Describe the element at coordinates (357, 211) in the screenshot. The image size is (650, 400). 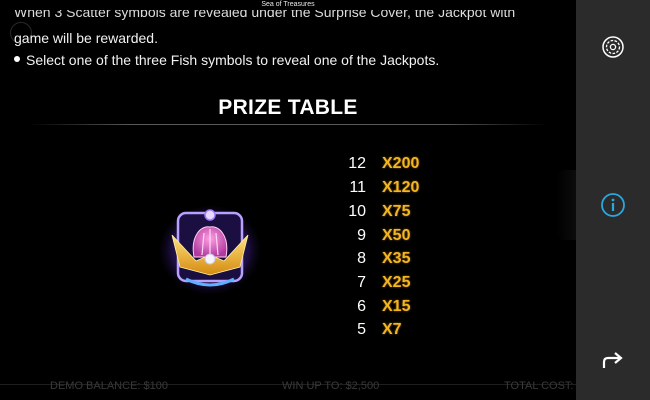
I see `symbol-count: 10` at that location.